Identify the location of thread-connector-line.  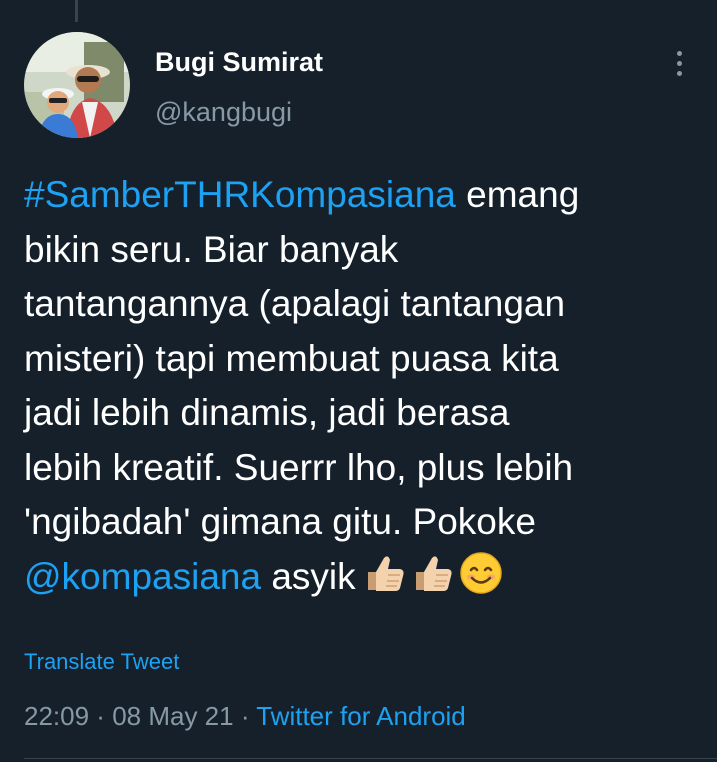
(76, 11).